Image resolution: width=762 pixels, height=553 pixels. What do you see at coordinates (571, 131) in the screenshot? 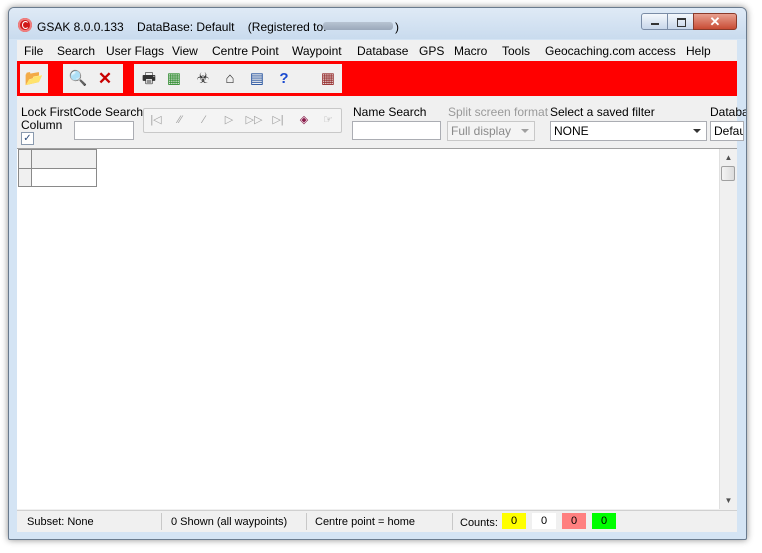
I see `saved-filter-value: NONE` at bounding box center [571, 131].